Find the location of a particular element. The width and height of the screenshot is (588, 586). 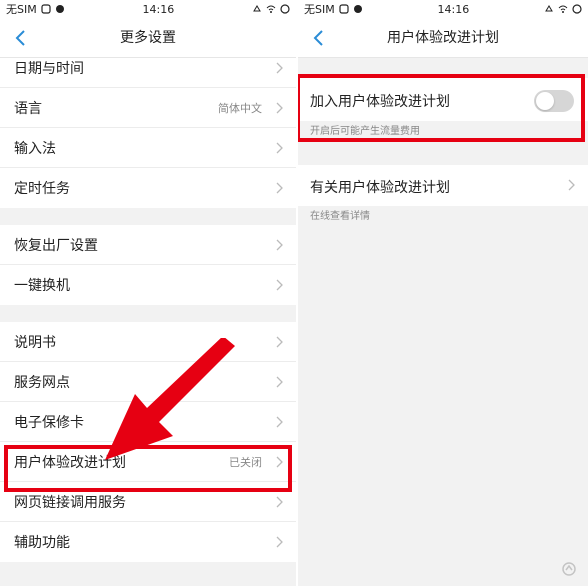

settings-item-label: 服务网点 is located at coordinates (42, 382).